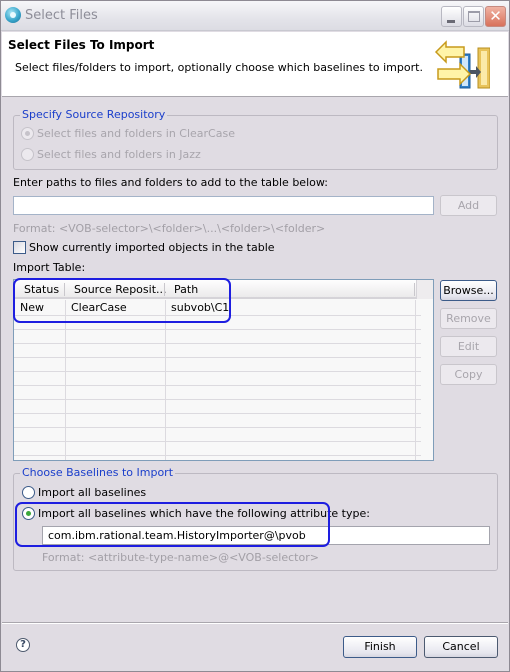 Image resolution: width=510 pixels, height=672 pixels. I want to click on column-header-status: Status, so click(41, 289).